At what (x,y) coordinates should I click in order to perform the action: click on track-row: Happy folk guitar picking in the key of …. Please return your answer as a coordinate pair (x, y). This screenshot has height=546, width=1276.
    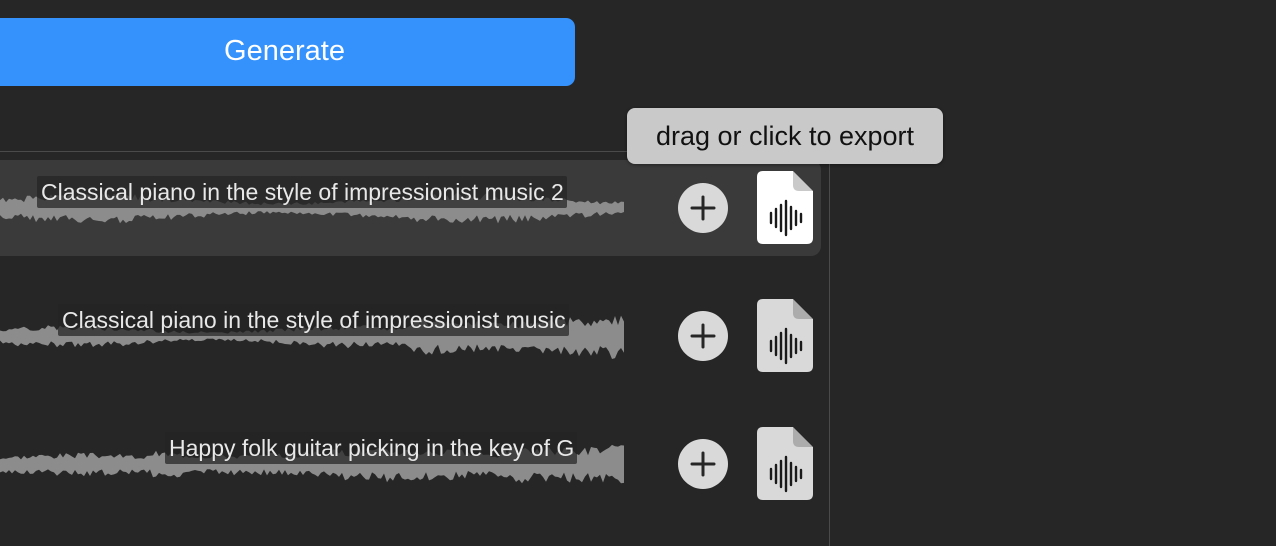
    Looking at the image, I should click on (410, 464).